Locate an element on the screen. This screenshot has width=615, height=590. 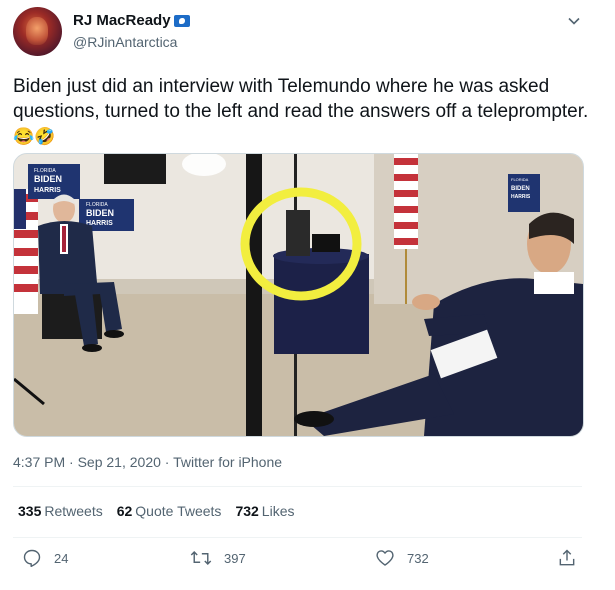
tweet-source: Twitter for iPhone is located at coordinates (227, 462).